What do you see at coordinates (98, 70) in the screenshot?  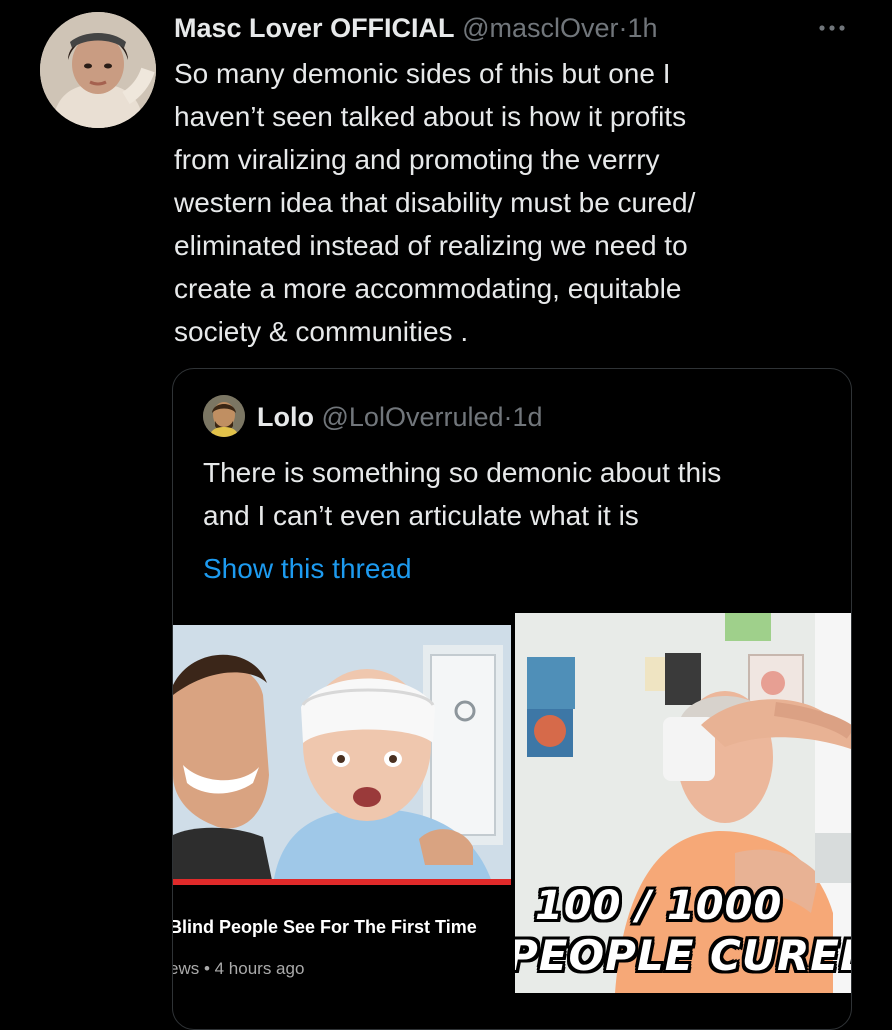 I see `avatar` at bounding box center [98, 70].